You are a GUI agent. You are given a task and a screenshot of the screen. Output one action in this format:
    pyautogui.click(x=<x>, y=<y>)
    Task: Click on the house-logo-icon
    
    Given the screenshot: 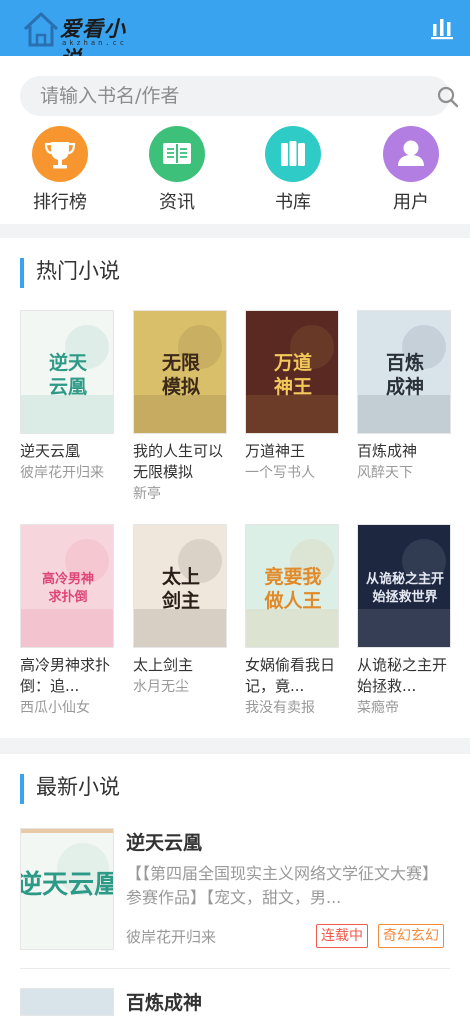 What is the action you would take?
    pyautogui.click(x=41, y=29)
    